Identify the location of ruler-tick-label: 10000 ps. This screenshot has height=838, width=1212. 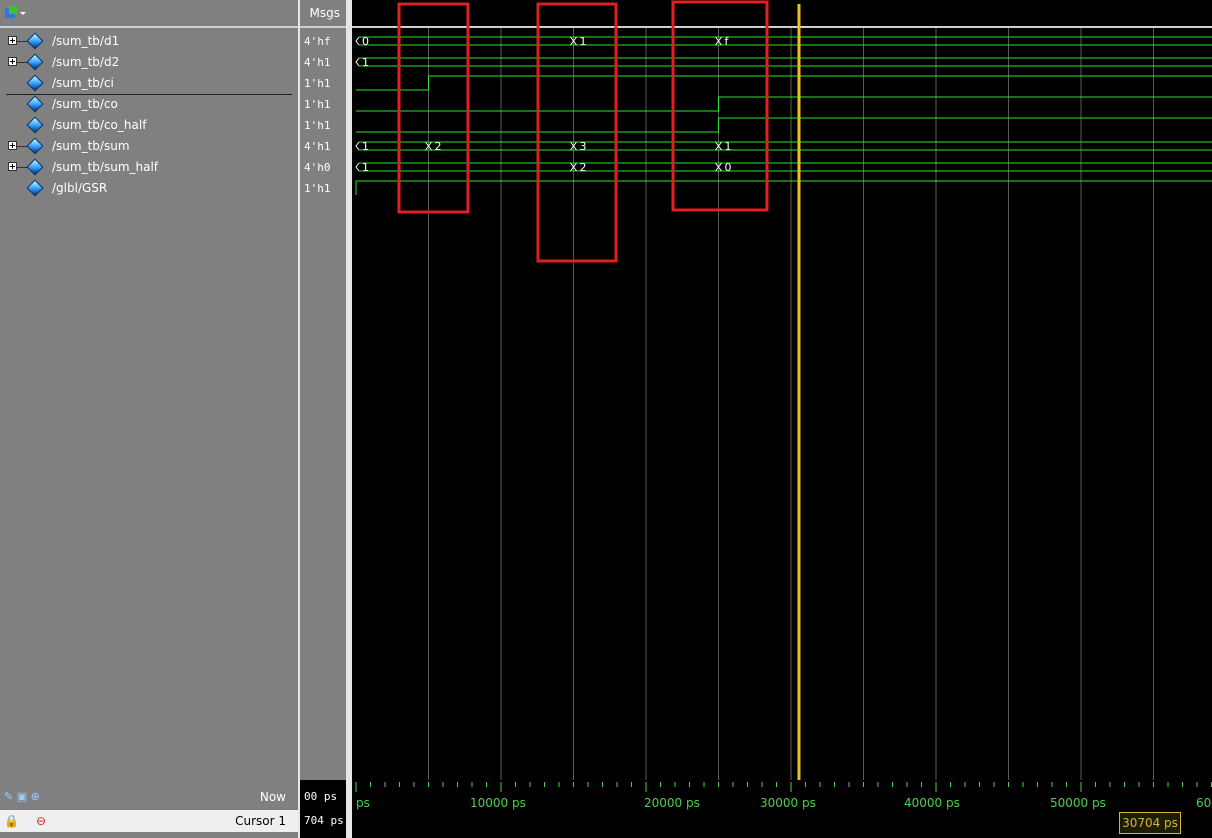
(498, 803).